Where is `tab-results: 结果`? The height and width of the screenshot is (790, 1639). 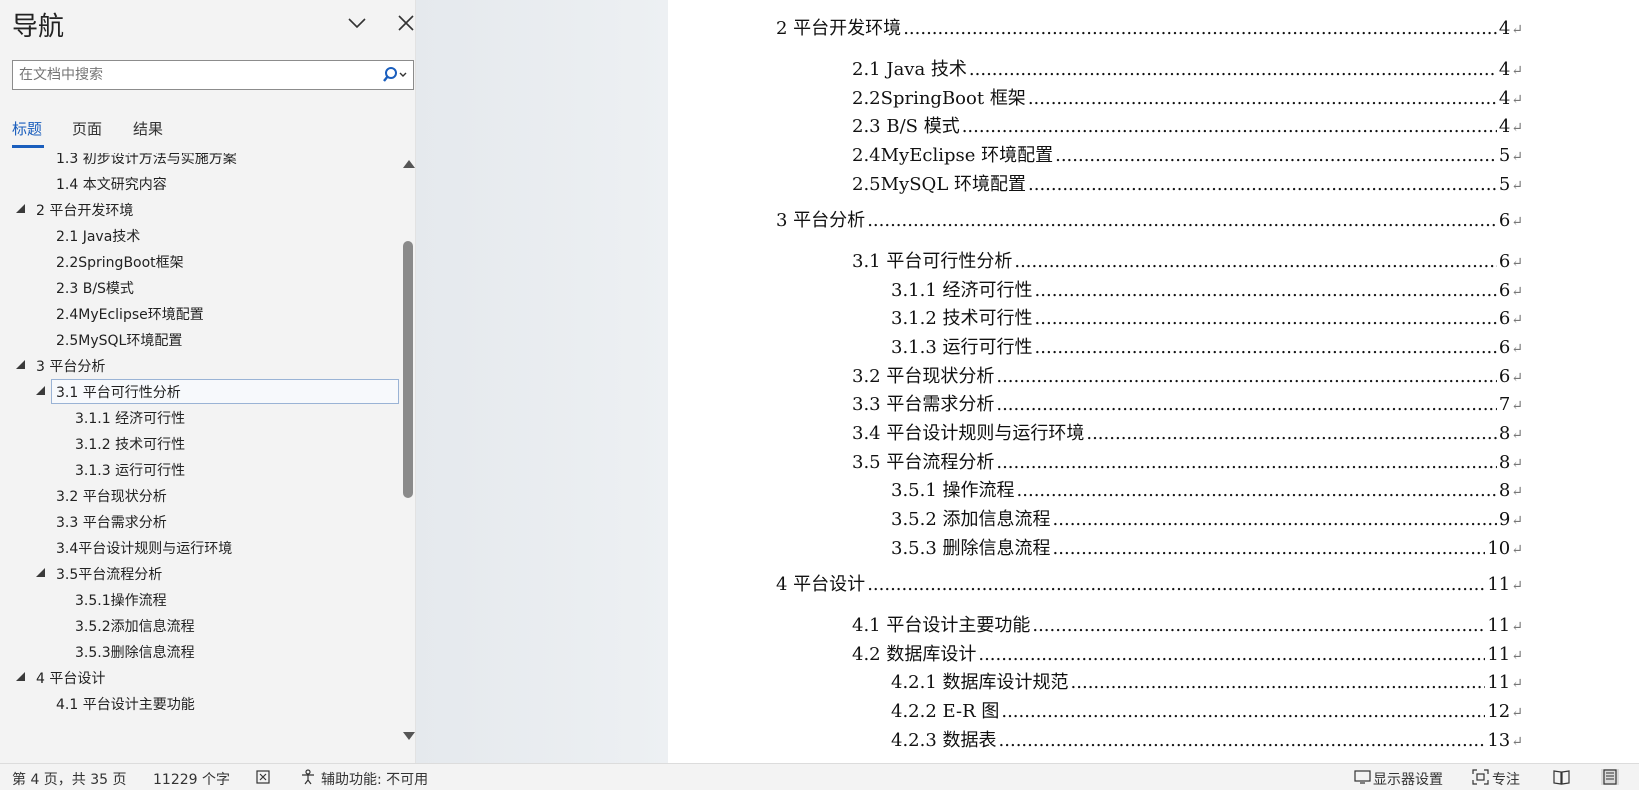
tab-results: 结果 is located at coordinates (148, 128).